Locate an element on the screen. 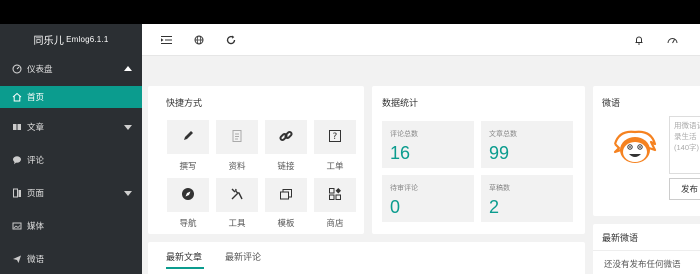  image-icon is located at coordinates (17, 226).